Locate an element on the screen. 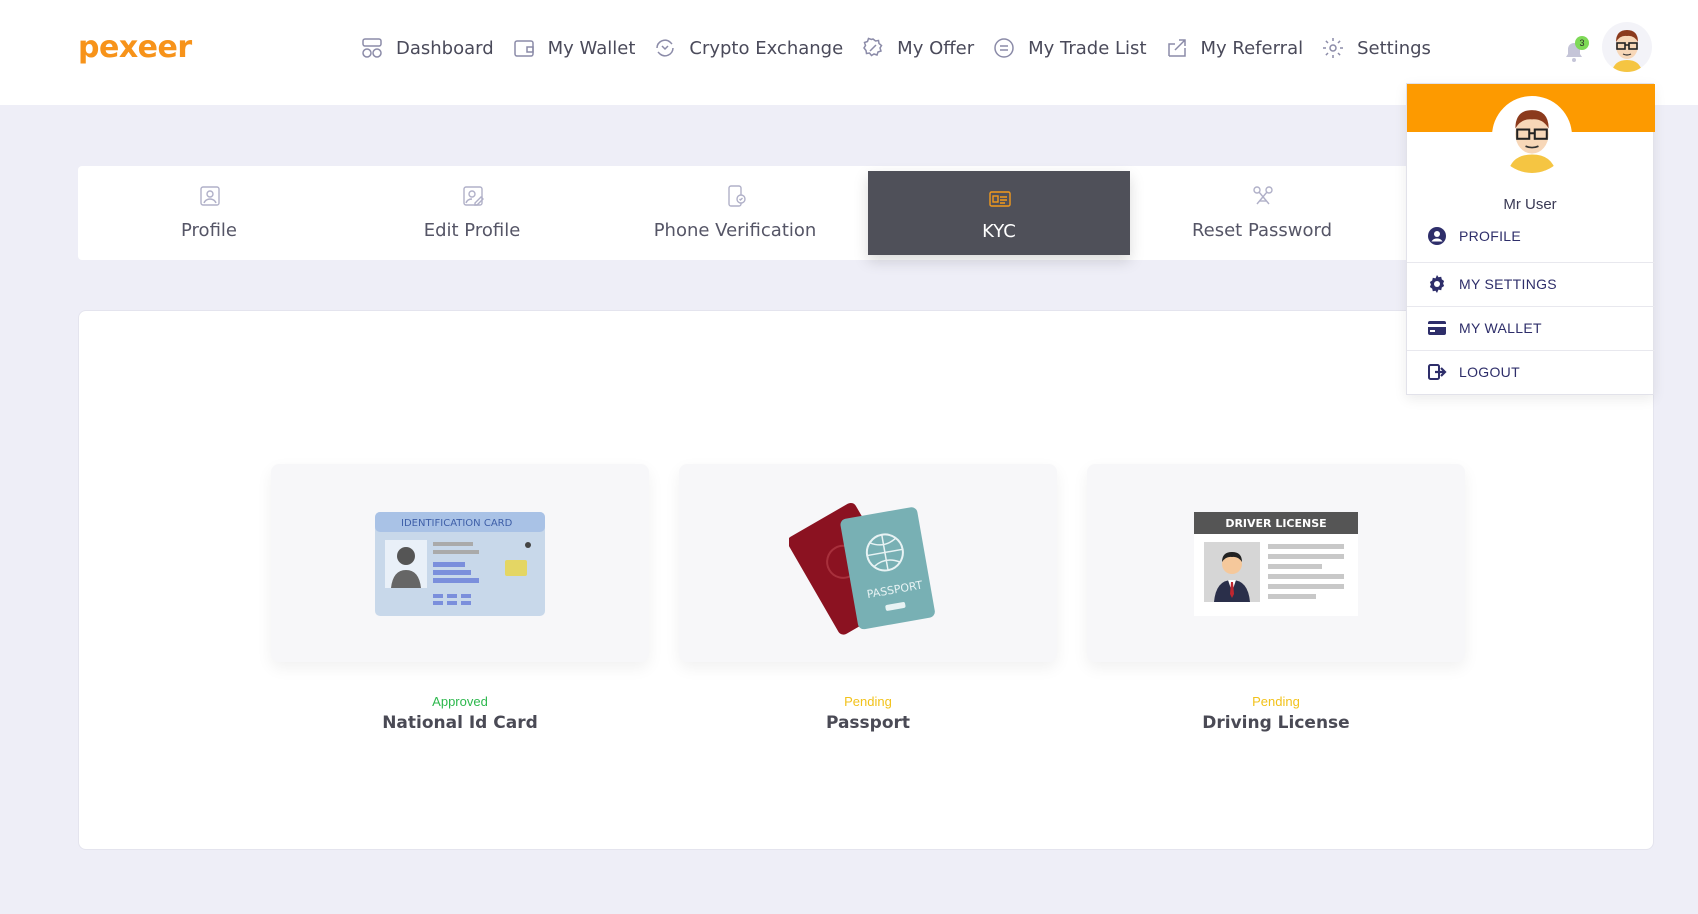  driver-license-header: DRIVER LICENSE is located at coordinates (1275, 523).